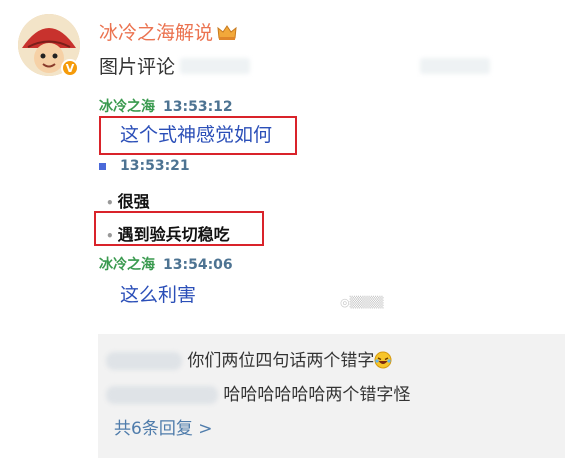 The width and height of the screenshot is (583, 458). I want to click on chat-time: 13:53:21, so click(155, 166).